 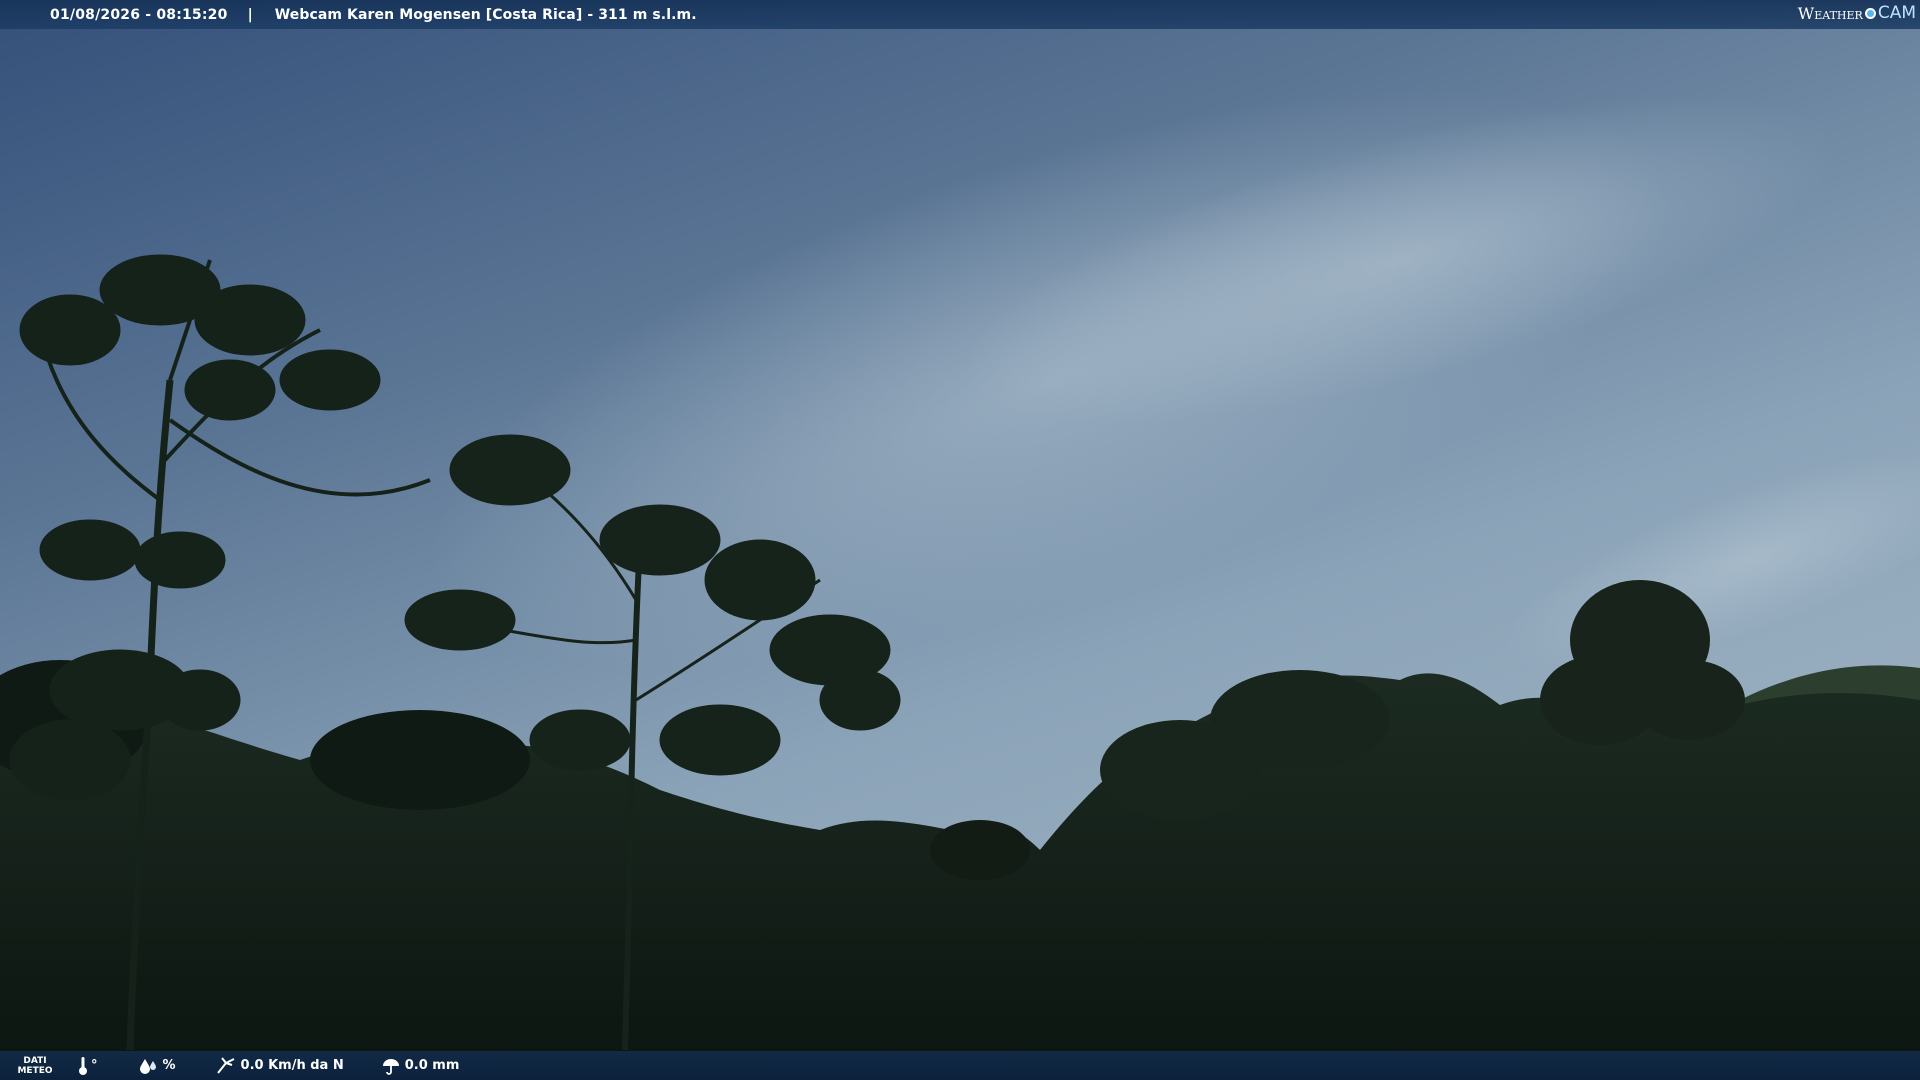 I want to click on humidity-value: %, so click(x=169, y=1065).